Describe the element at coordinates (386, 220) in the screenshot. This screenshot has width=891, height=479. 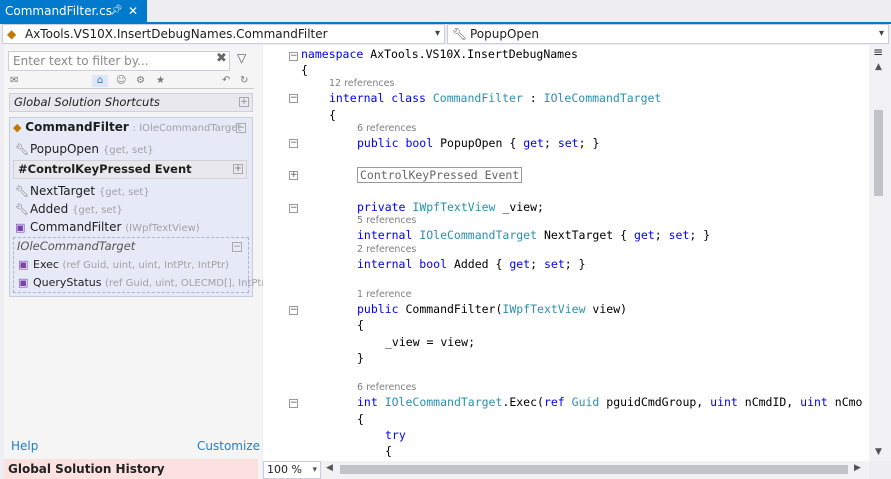
I see `code-lens-references: 5 references` at that location.